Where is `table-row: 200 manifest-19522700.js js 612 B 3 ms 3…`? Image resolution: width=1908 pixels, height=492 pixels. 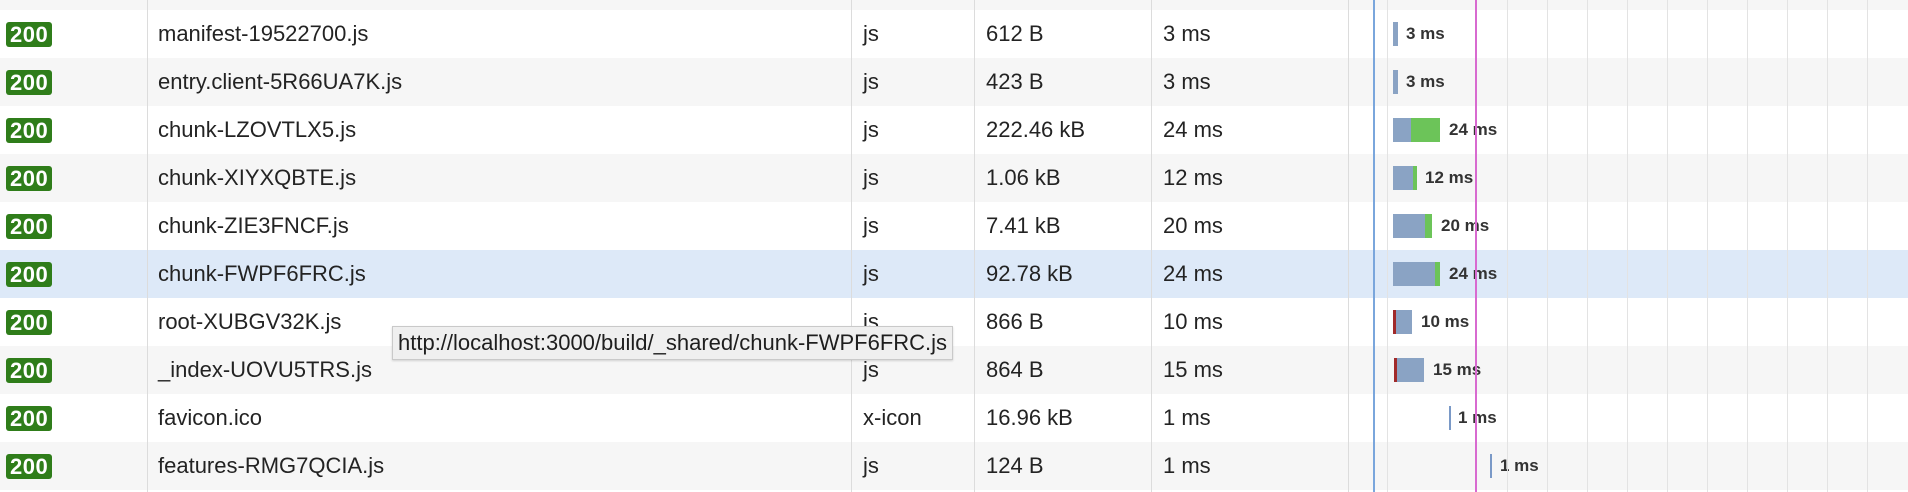
table-row: 200 manifest-19522700.js js 612 B 3 ms 3… is located at coordinates (954, 34).